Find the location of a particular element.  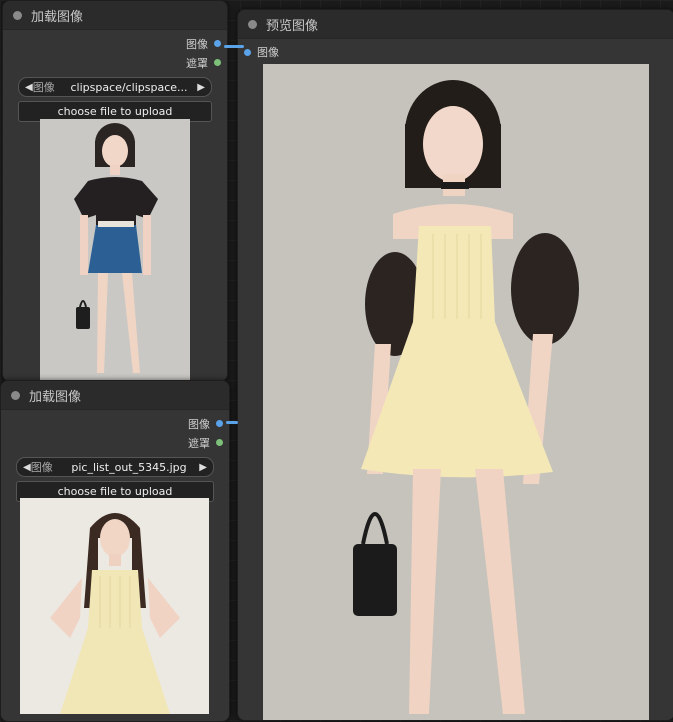

input-image: 图像 is located at coordinates (455, 52).